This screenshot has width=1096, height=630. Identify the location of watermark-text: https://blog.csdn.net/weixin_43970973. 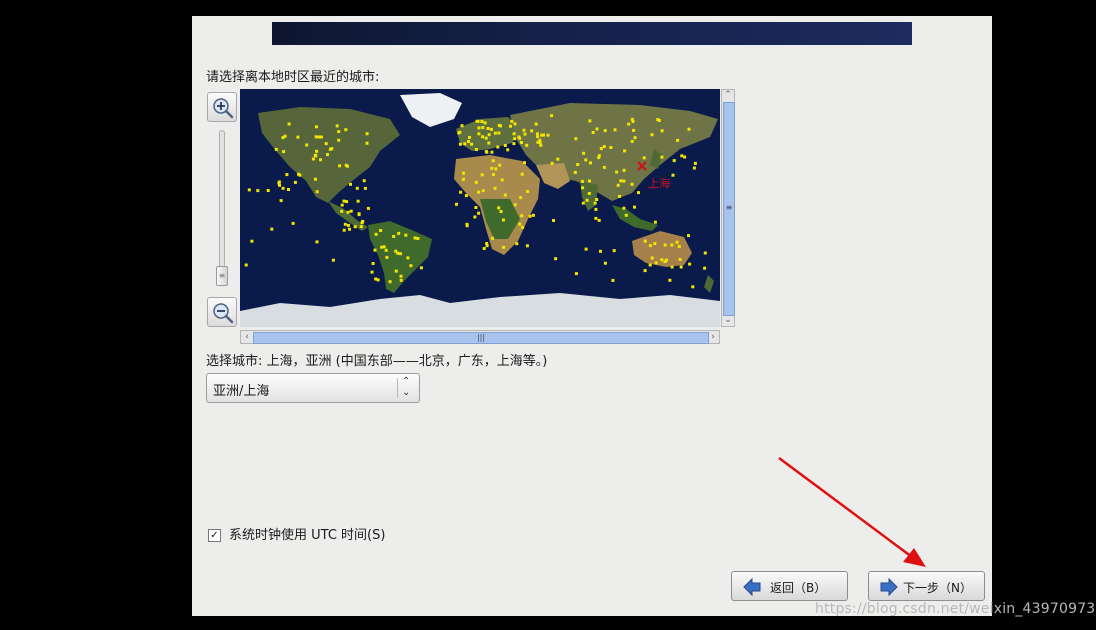
(955, 609).